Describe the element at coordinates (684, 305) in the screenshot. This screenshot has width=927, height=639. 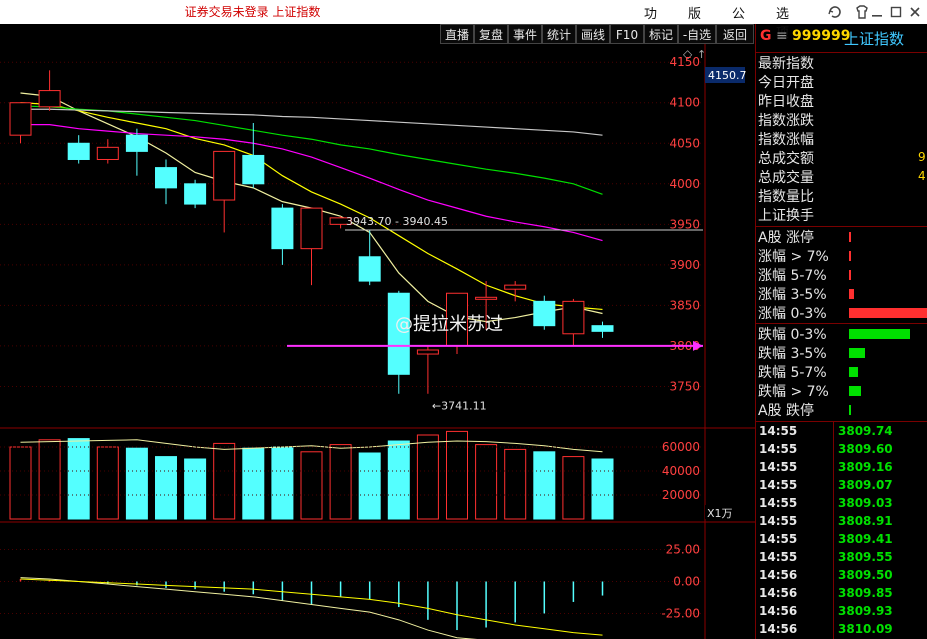
I see `price-tick-label: 3850` at that location.